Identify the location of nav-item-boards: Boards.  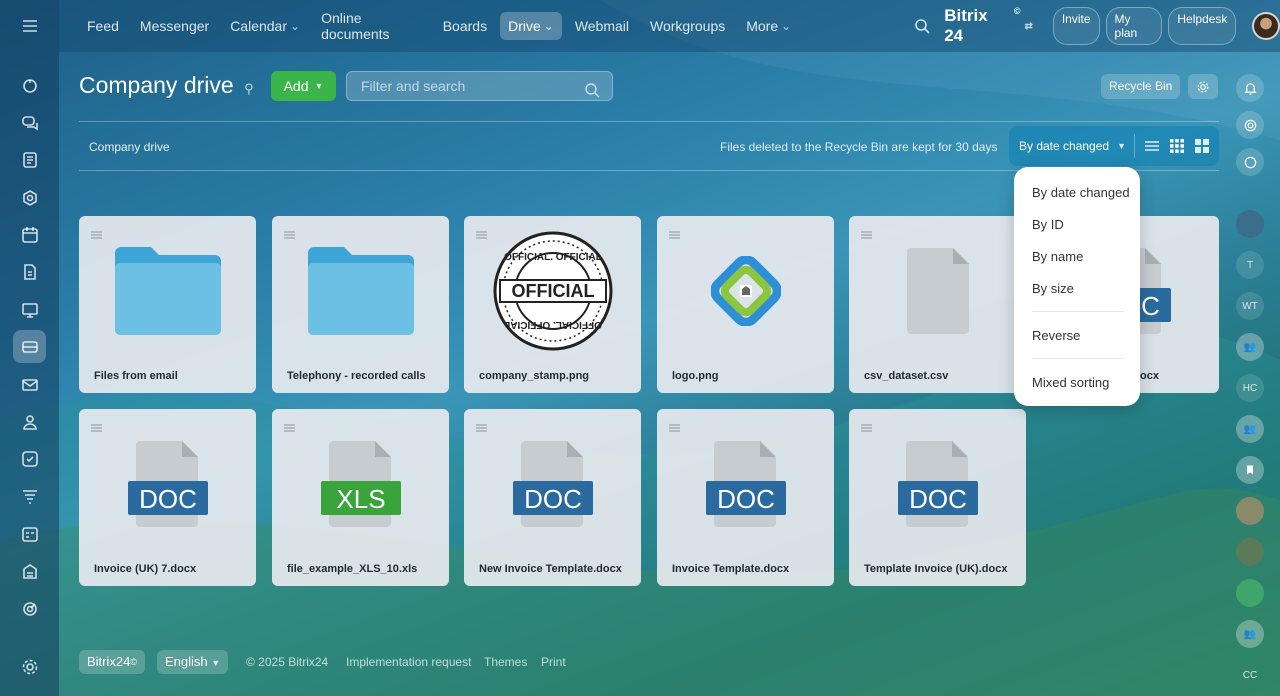
(465, 26).